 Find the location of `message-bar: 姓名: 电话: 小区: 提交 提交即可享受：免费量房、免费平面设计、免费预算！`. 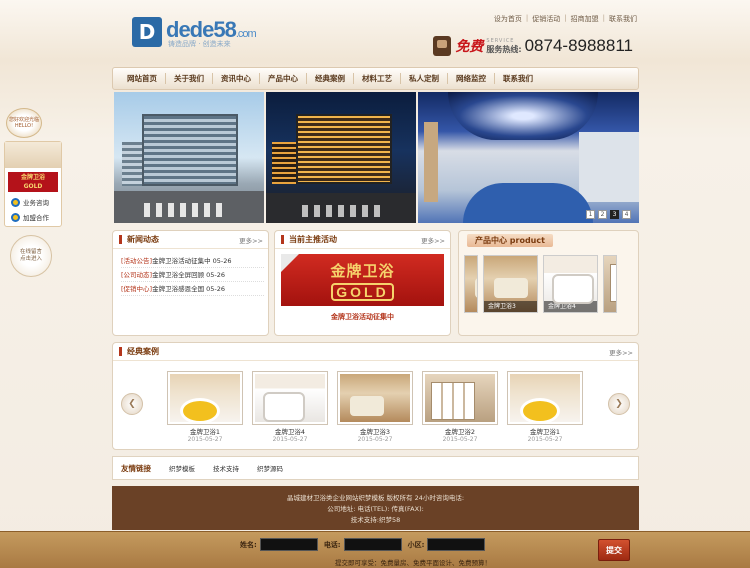

message-bar: 姓名: 电话: 小区: 提交 提交即可享受：免费量房、免费平面设计、免费预算！ is located at coordinates (375, 549).